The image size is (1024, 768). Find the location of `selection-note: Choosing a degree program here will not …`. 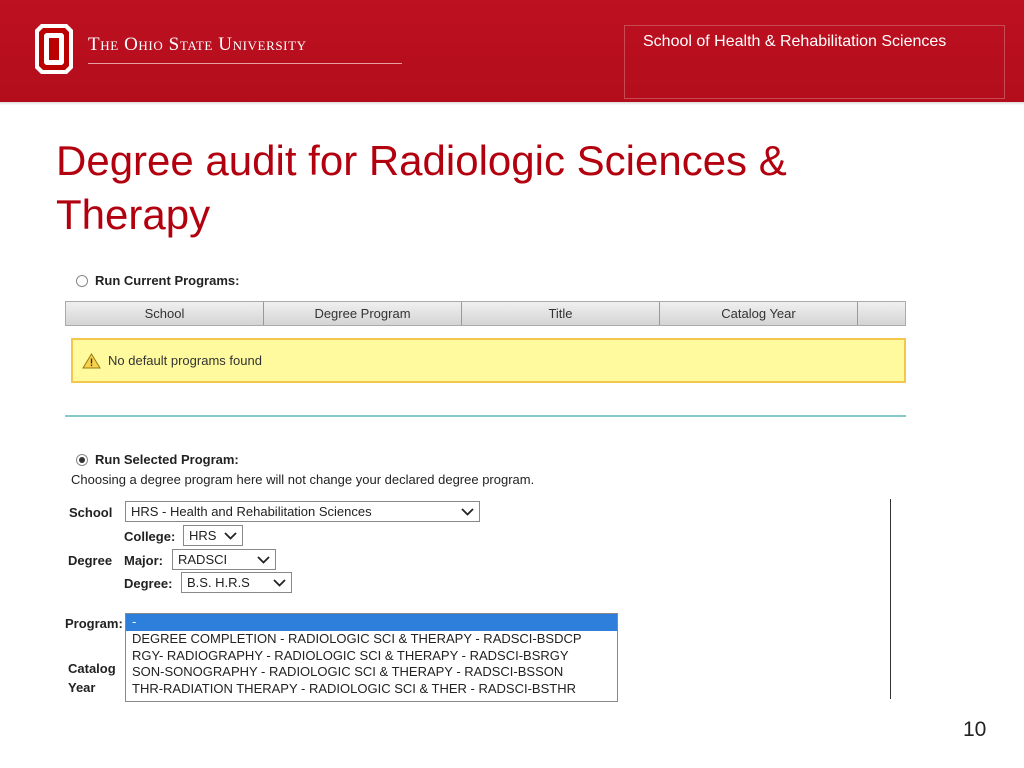

selection-note: Choosing a degree program here will not … is located at coordinates (303, 479).